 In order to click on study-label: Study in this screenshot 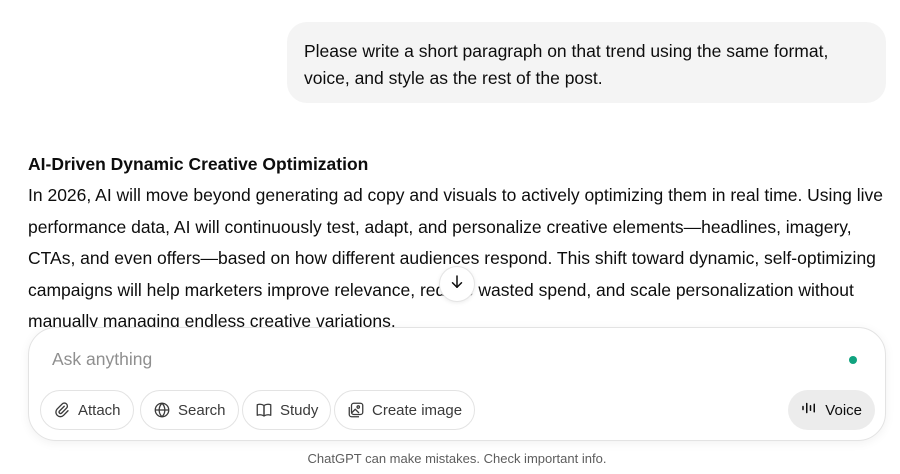, I will do `click(299, 410)`.